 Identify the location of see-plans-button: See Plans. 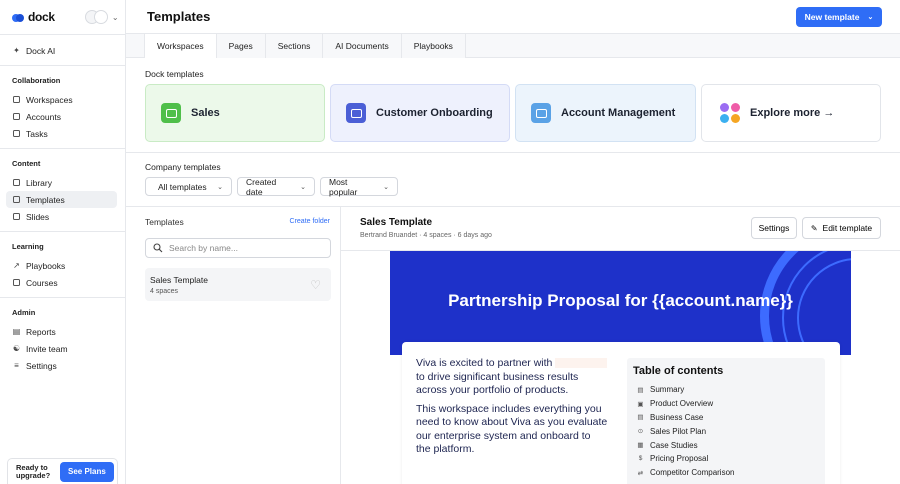
(87, 471).